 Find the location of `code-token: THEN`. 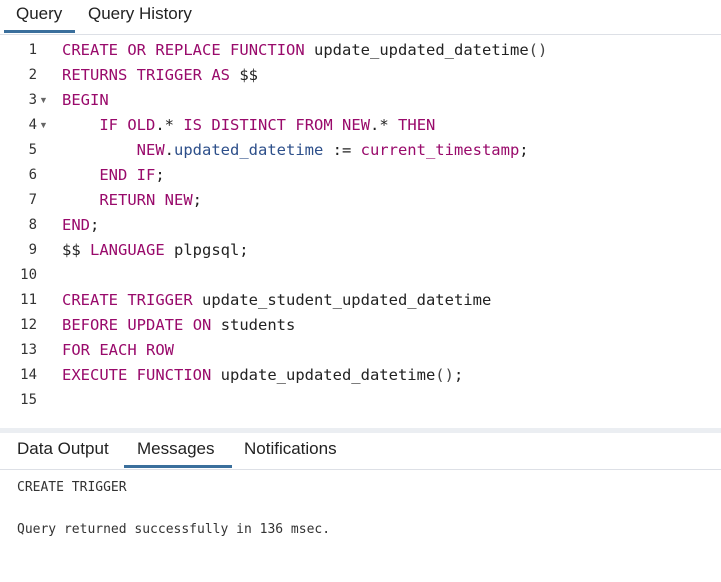

code-token: THEN is located at coordinates (417, 125).